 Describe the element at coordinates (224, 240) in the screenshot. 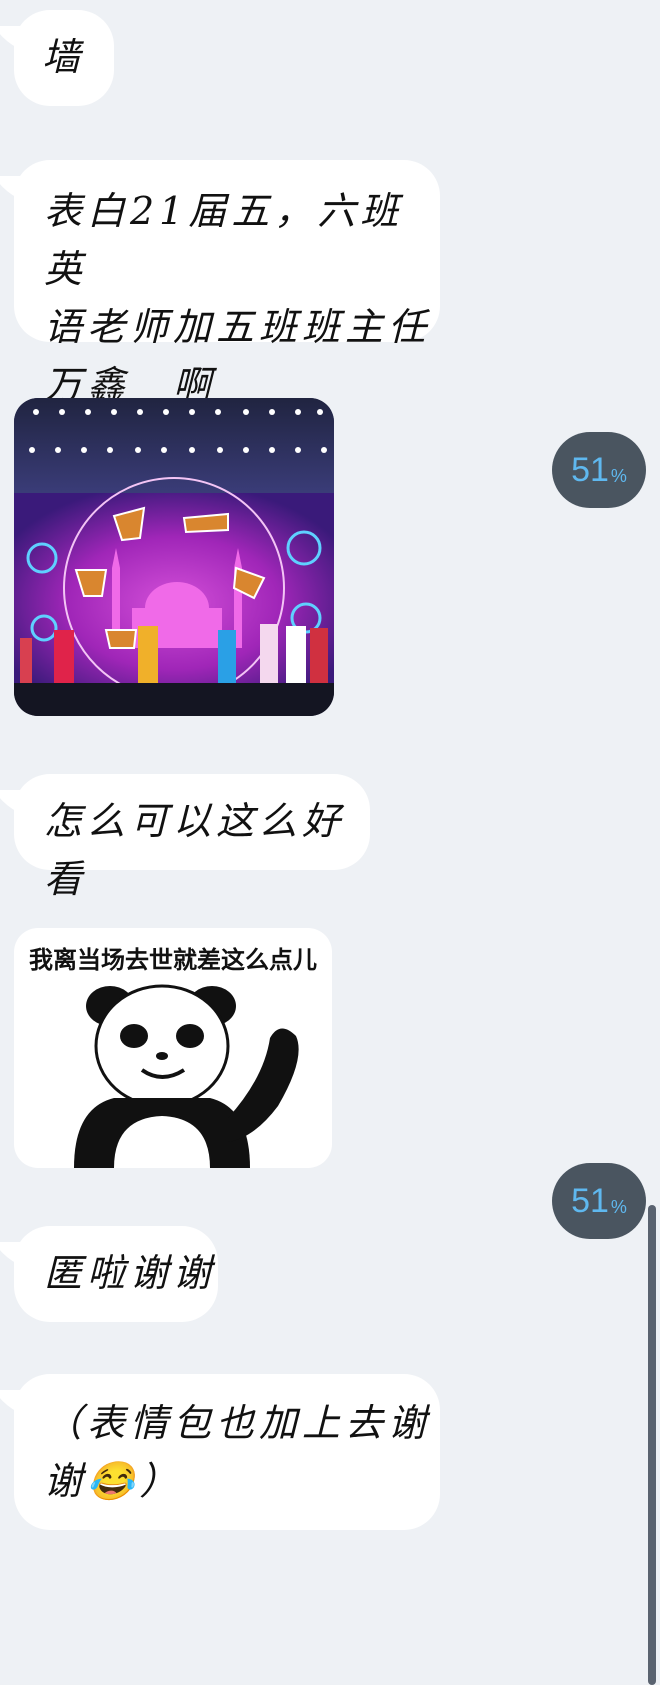

I see `message-text-line-1: 表白21届五，六班英` at that location.